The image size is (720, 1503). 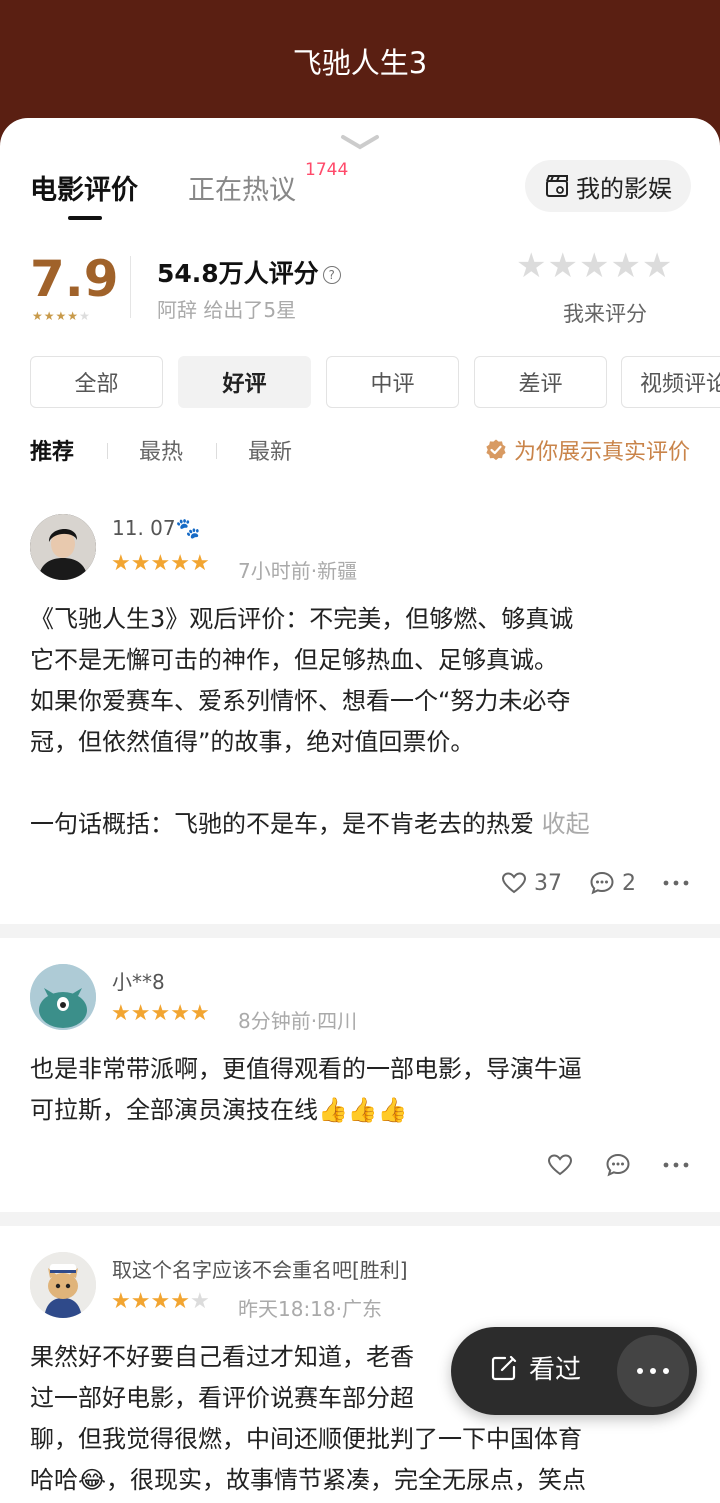 I want to click on review-text-line: 哈哈😂，很现实，故事情节紧凑，完全无尿点，笑点, so click(x=308, y=1480).